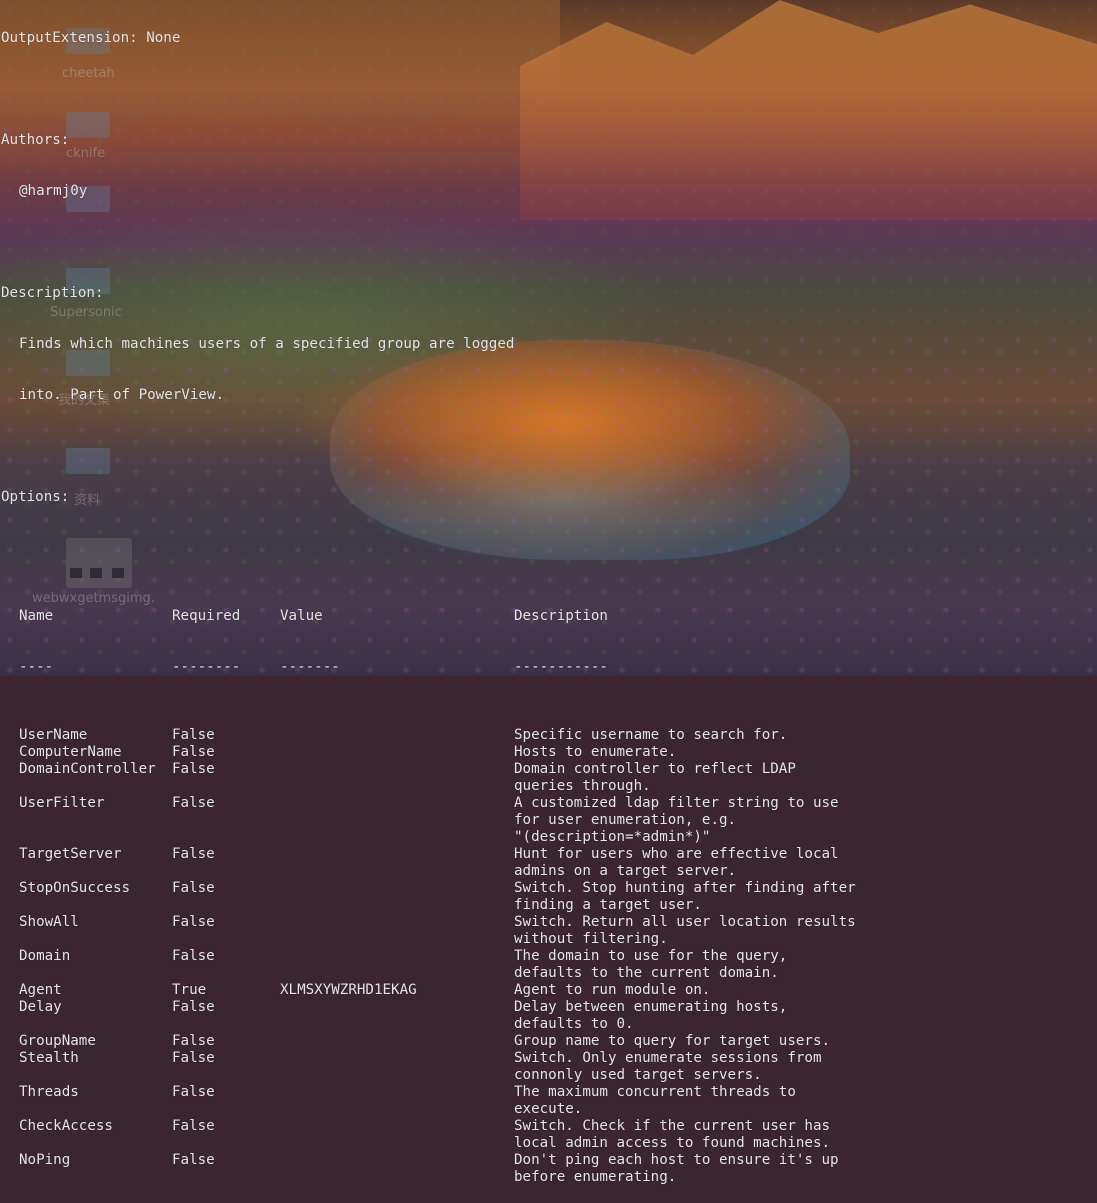  What do you see at coordinates (672, 1143) in the screenshot?
I see `option-description: local admin access to found machines.` at bounding box center [672, 1143].